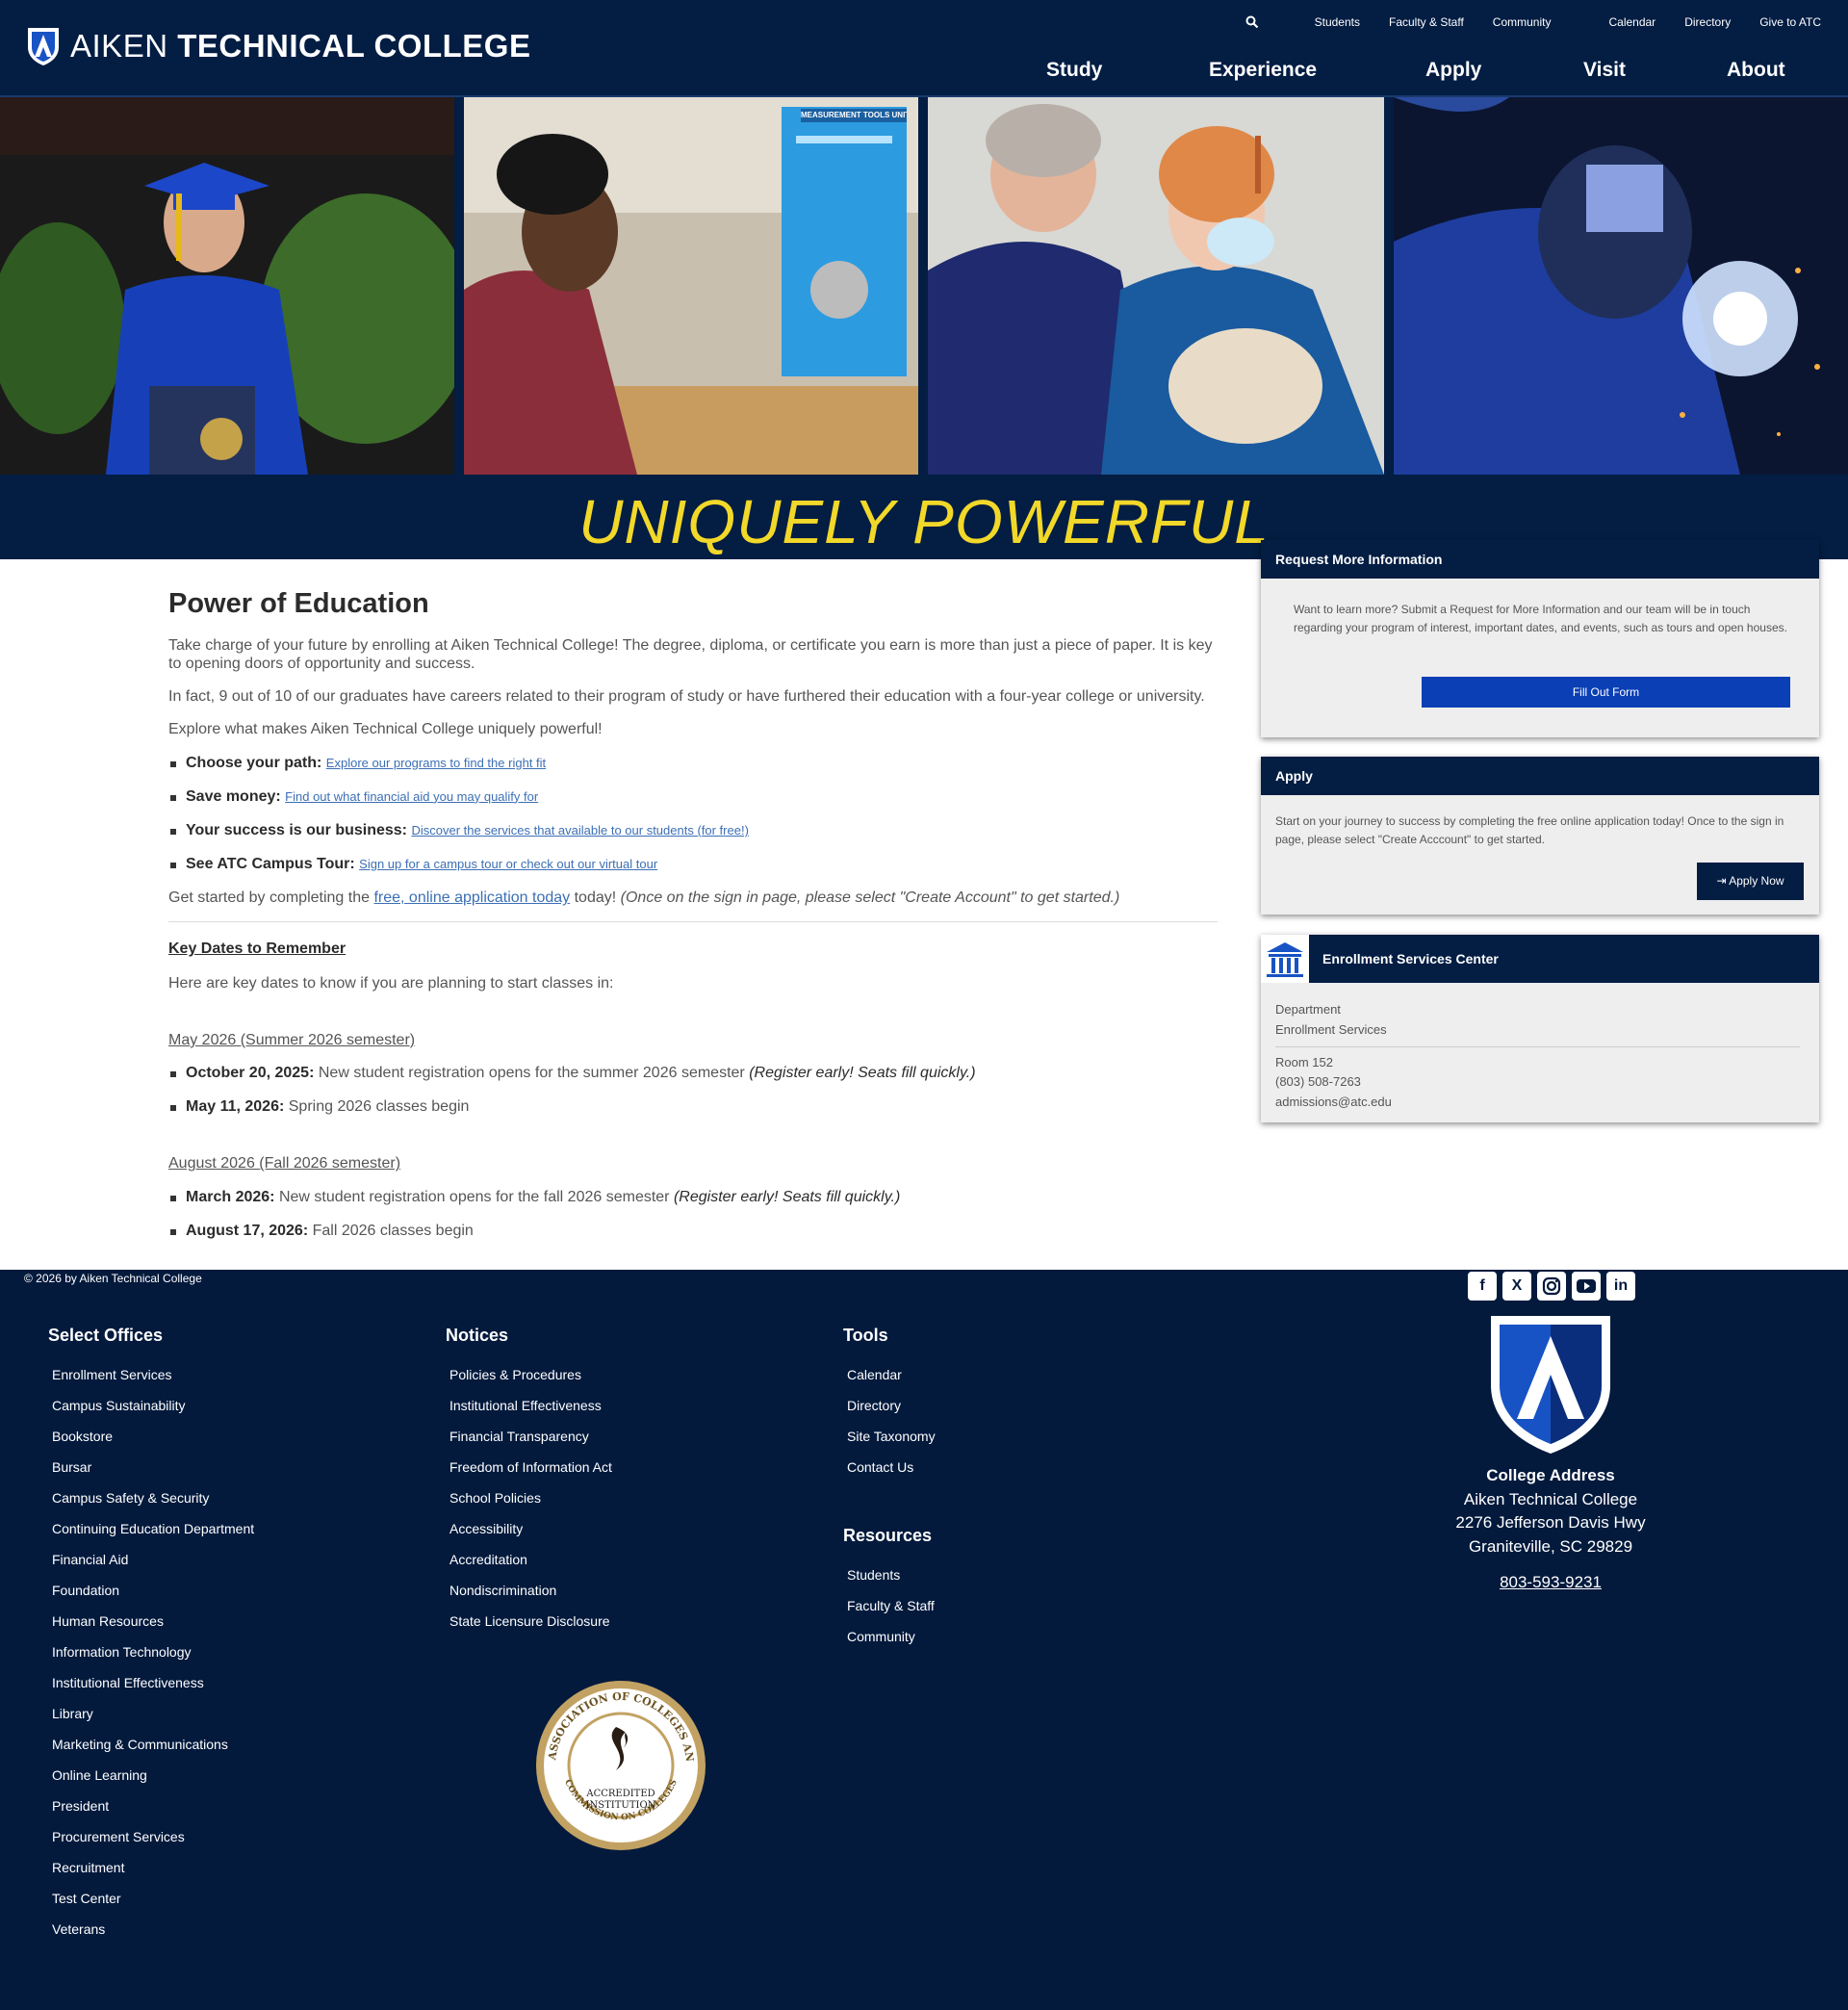  What do you see at coordinates (1540, 776) in the screenshot?
I see `card-title: Apply` at bounding box center [1540, 776].